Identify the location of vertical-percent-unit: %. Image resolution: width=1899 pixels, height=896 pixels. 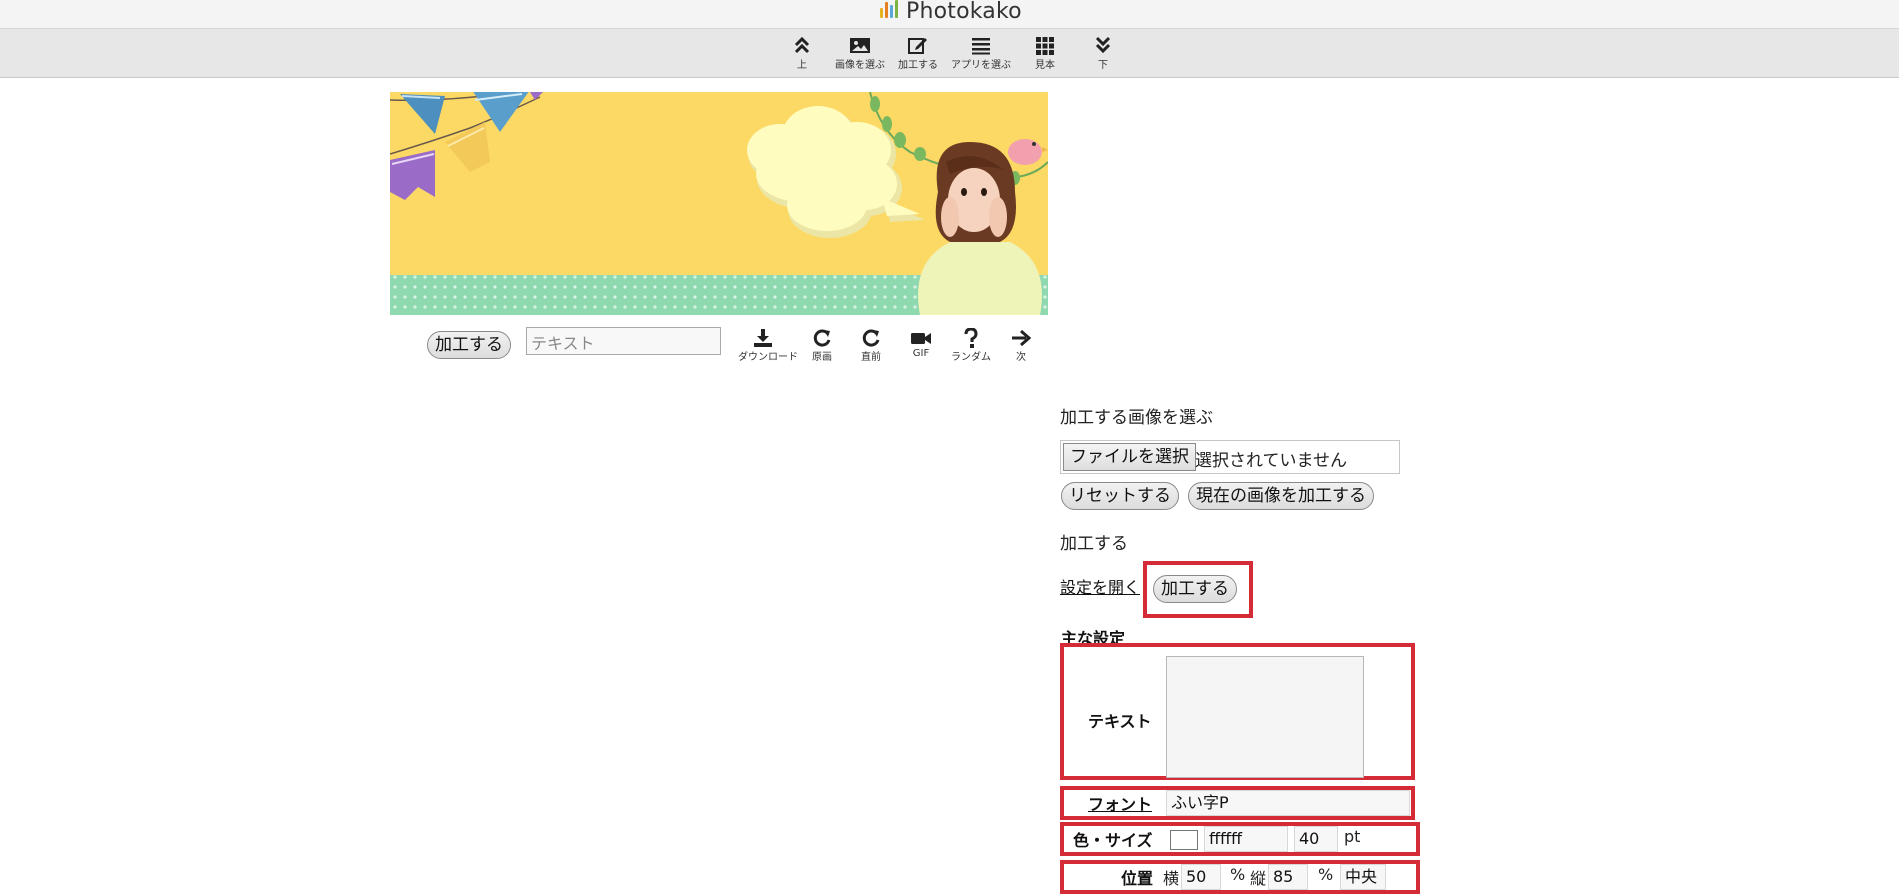
(1326, 874).